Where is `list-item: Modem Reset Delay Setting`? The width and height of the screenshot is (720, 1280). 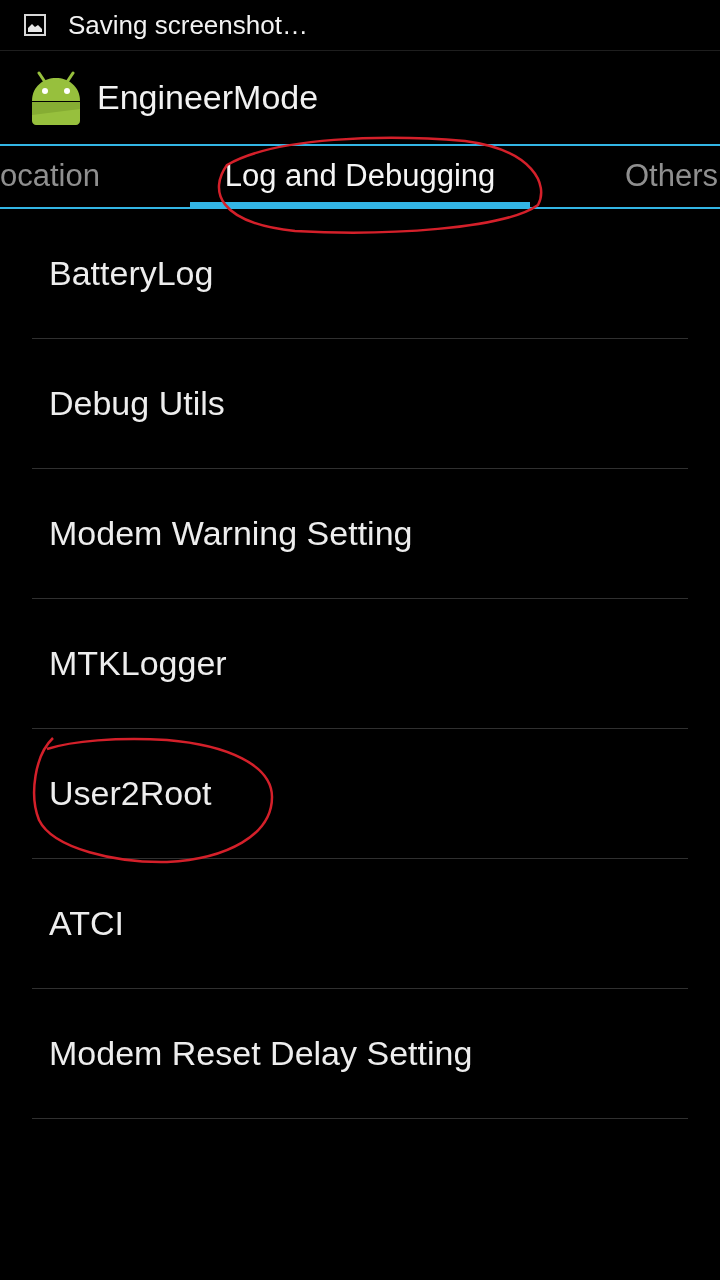
list-item: Modem Reset Delay Setting is located at coordinates (360, 1054).